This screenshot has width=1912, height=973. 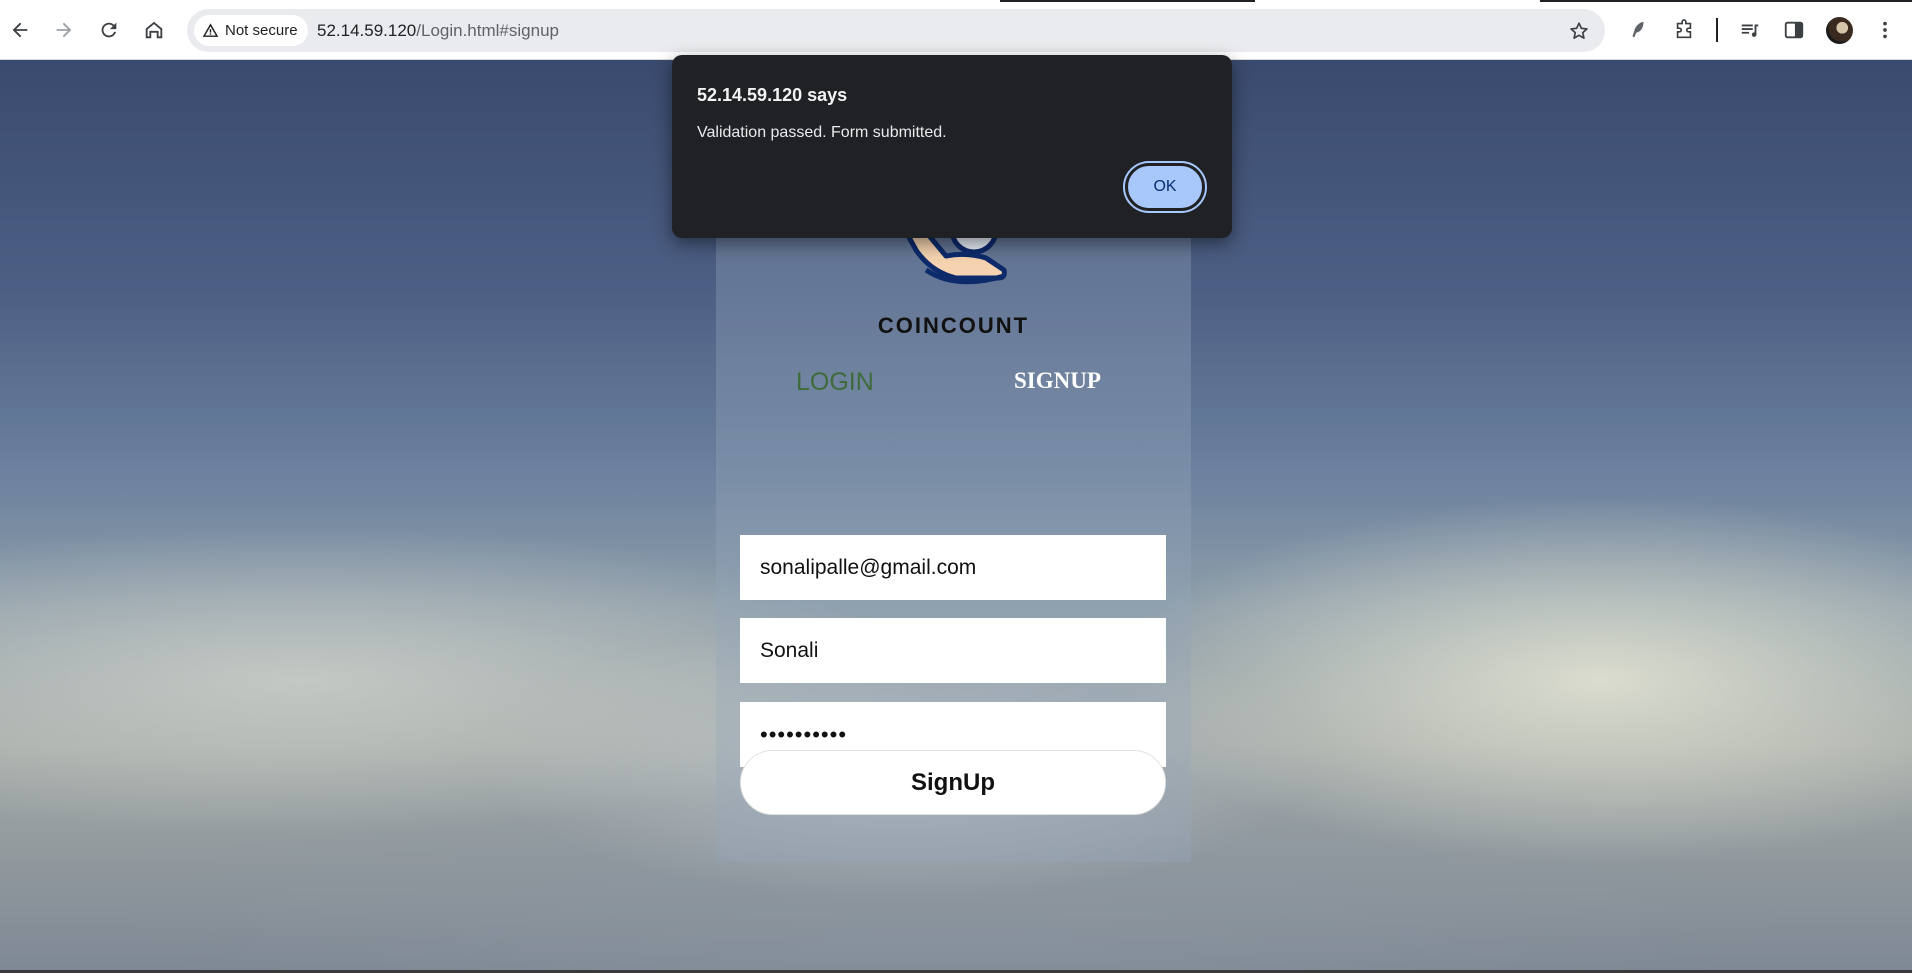 I want to click on dialog-ok-button: OK, so click(x=1165, y=187).